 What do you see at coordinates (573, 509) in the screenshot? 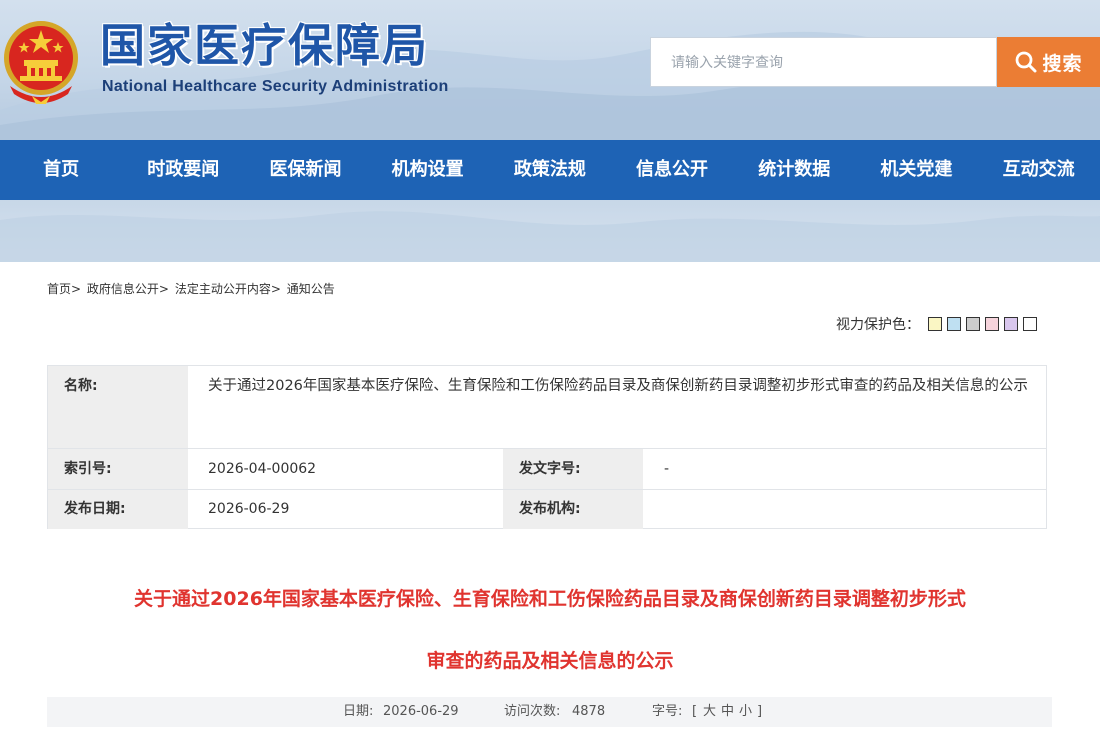
I see `info-org-label: 发布机构:` at bounding box center [573, 509].